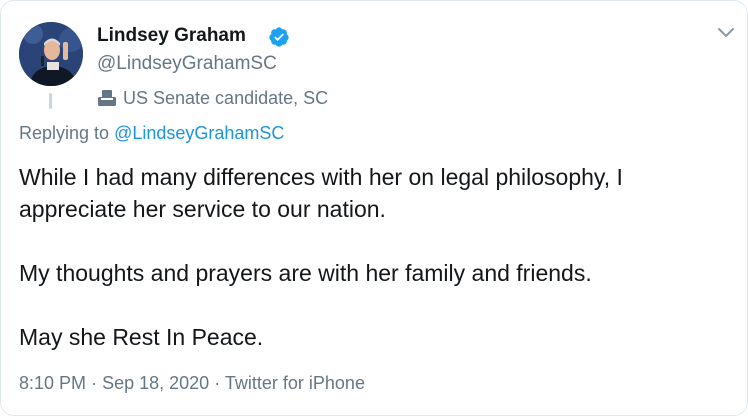 The width and height of the screenshot is (748, 416). I want to click on author-name: Lindsey Graham, so click(171, 36).